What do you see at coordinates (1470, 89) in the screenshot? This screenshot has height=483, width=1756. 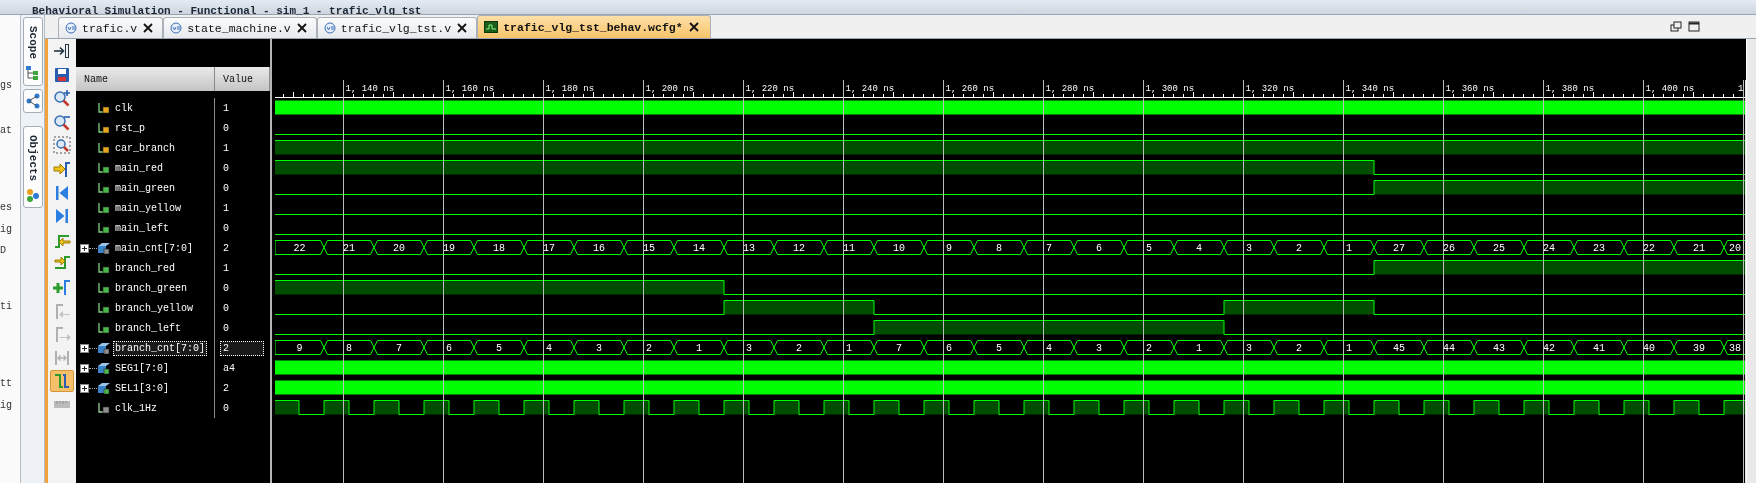 I see `time-label: 1, 360 ns` at bounding box center [1470, 89].